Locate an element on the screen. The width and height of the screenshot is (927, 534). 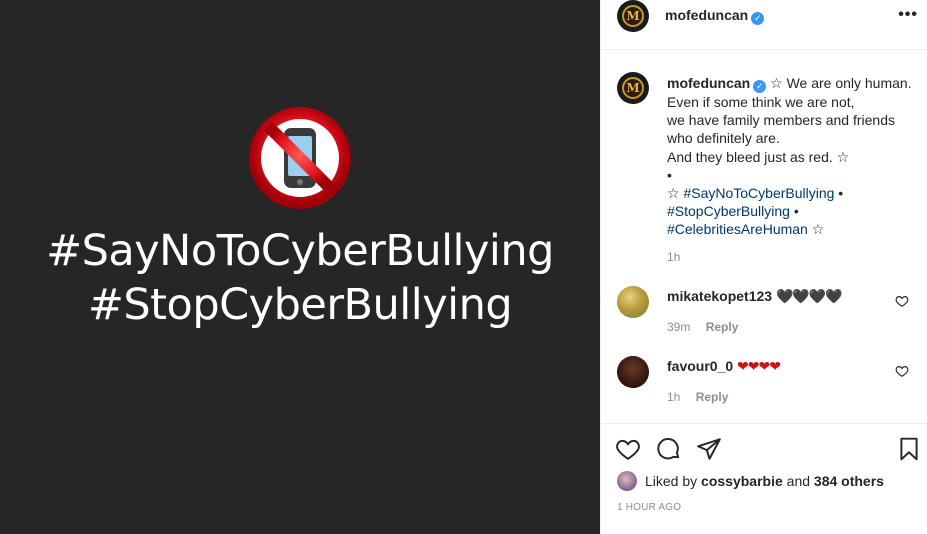
comment-body: 🖤🖤🖤🖤 is located at coordinates (809, 296).